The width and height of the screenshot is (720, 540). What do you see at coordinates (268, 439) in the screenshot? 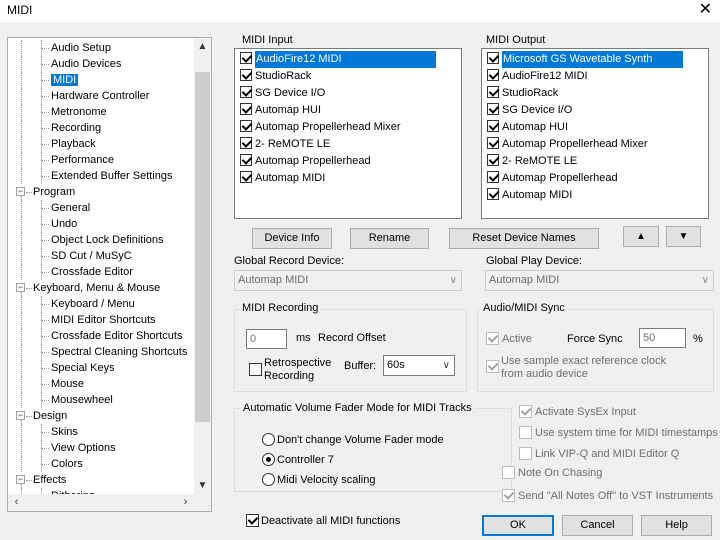
I see `fader-option-no-change-radio` at bounding box center [268, 439].